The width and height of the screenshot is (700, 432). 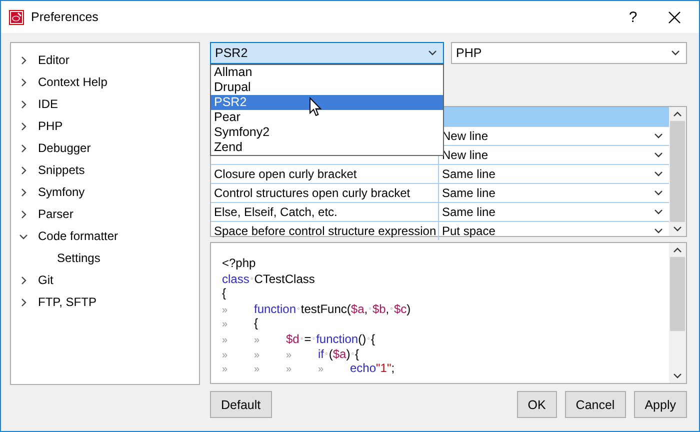 What do you see at coordinates (16, 17) in the screenshot?
I see `app-icon` at bounding box center [16, 17].